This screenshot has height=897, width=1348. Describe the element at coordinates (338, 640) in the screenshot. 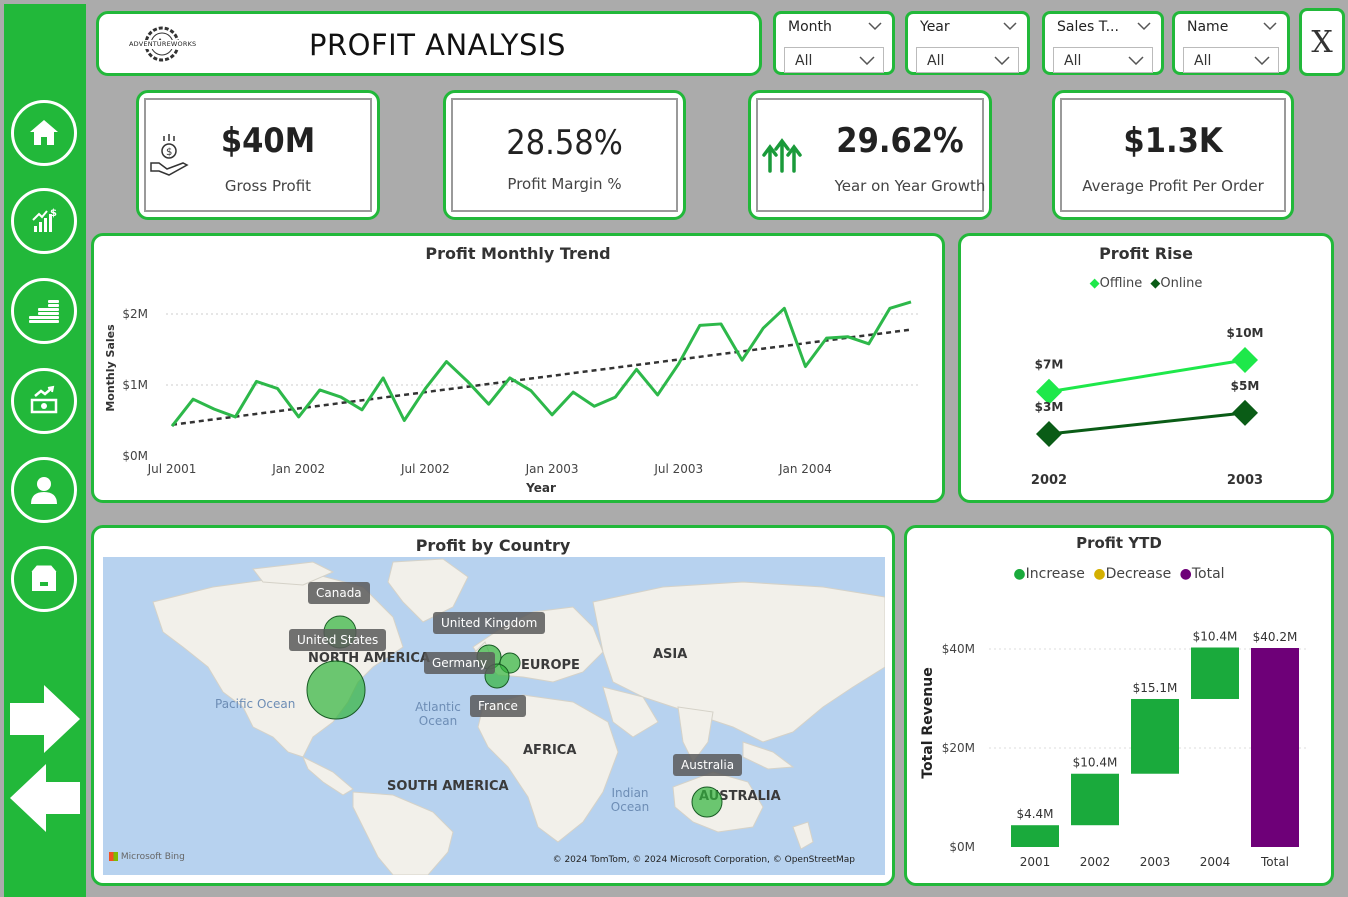

I see `map-label-united-states: United States` at that location.